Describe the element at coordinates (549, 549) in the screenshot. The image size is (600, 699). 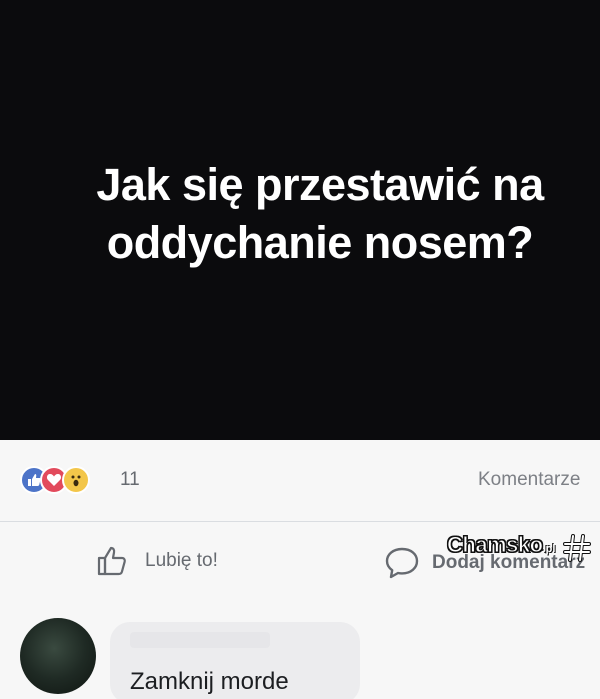
I see `watermark-suffix: .pl` at that location.